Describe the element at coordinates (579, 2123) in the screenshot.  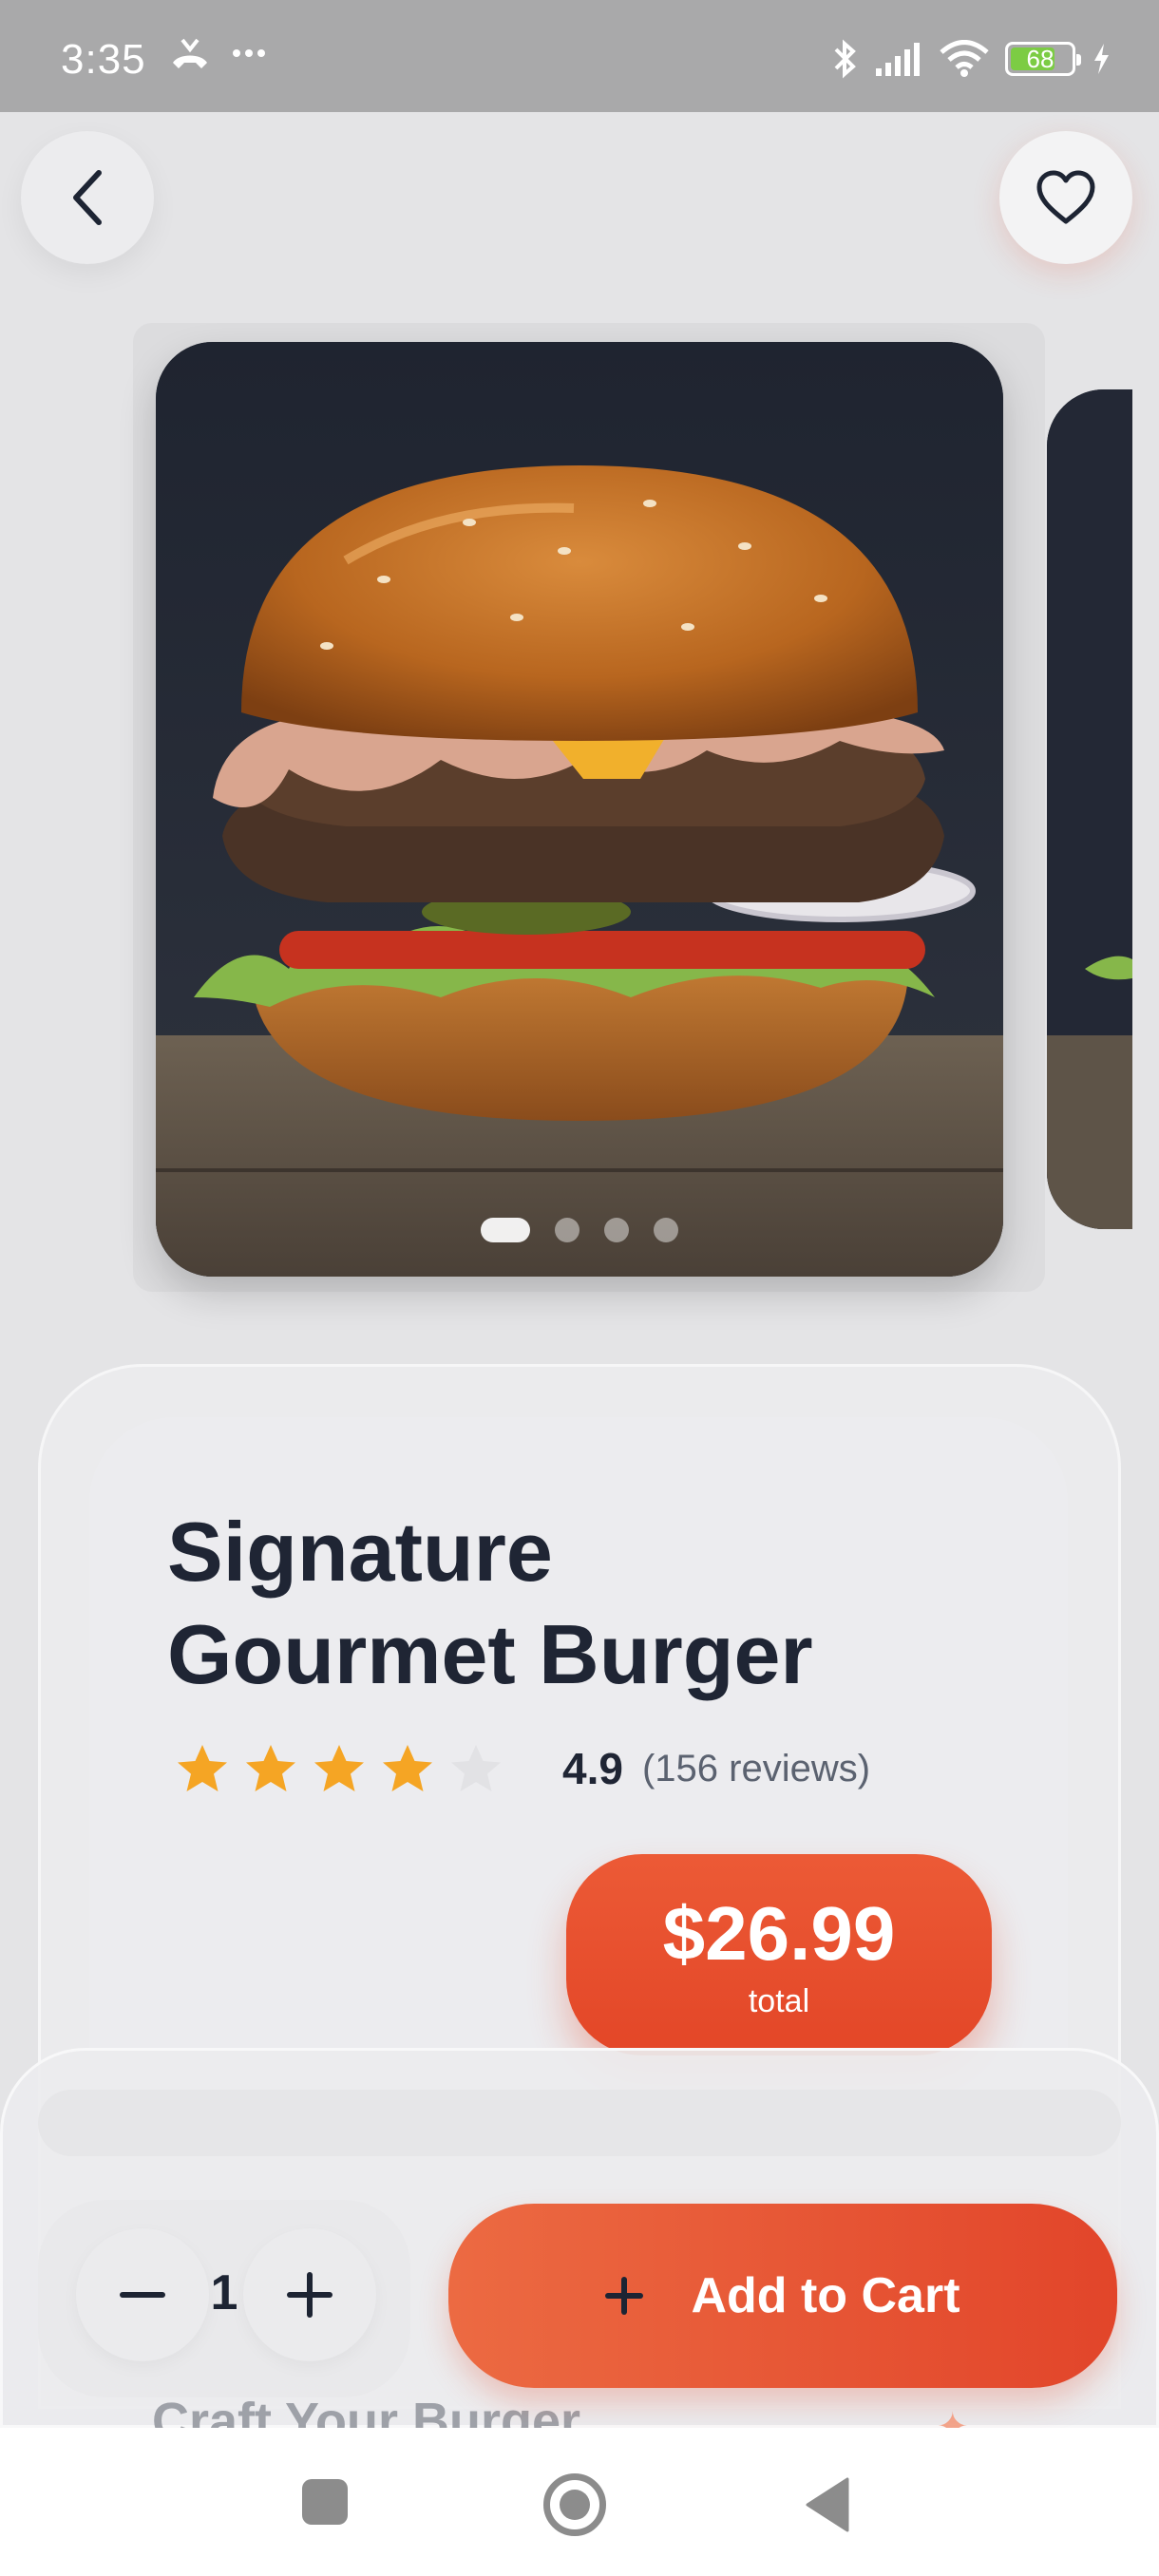
I see `sheet-divider` at that location.